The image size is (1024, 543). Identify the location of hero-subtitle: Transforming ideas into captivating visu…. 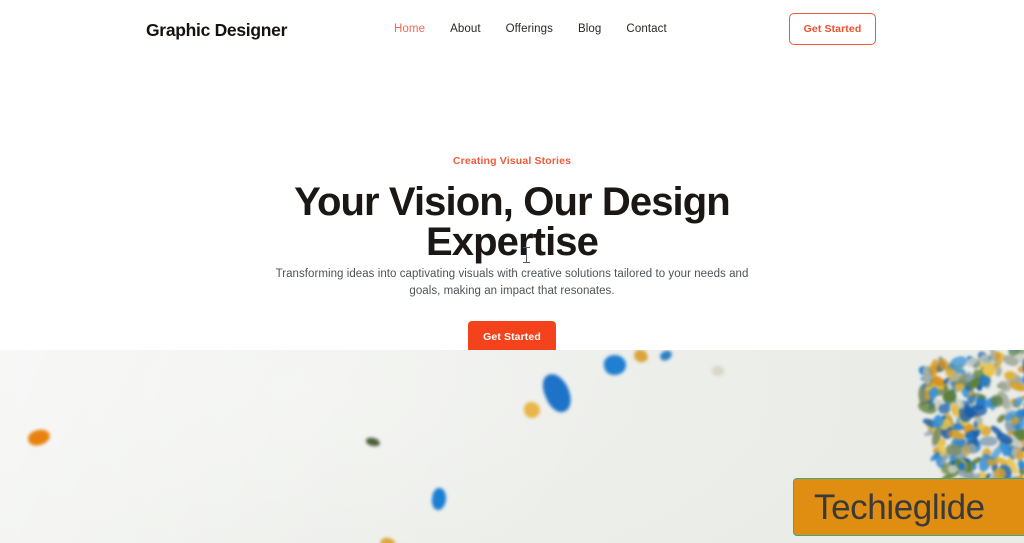
(512, 282).